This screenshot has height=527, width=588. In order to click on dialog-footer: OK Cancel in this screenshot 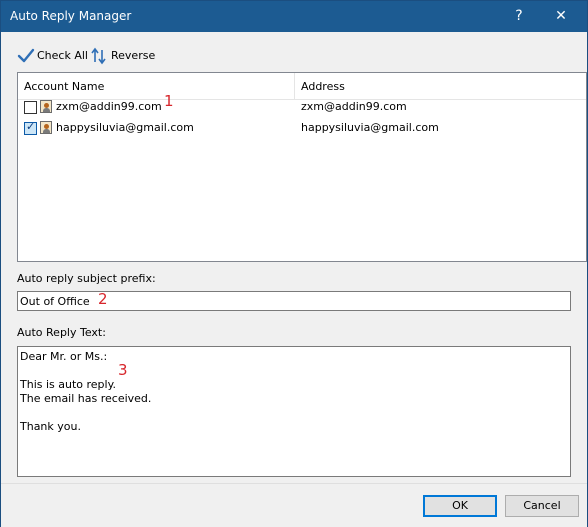, I will do `click(294, 505)`.